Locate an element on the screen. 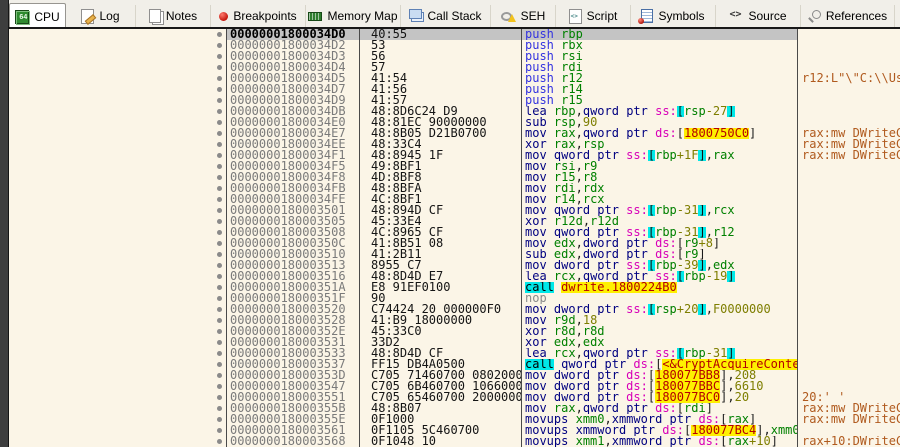  disasm-cell: mov rax,qword ptr ds:[rdi] is located at coordinates (660, 408).